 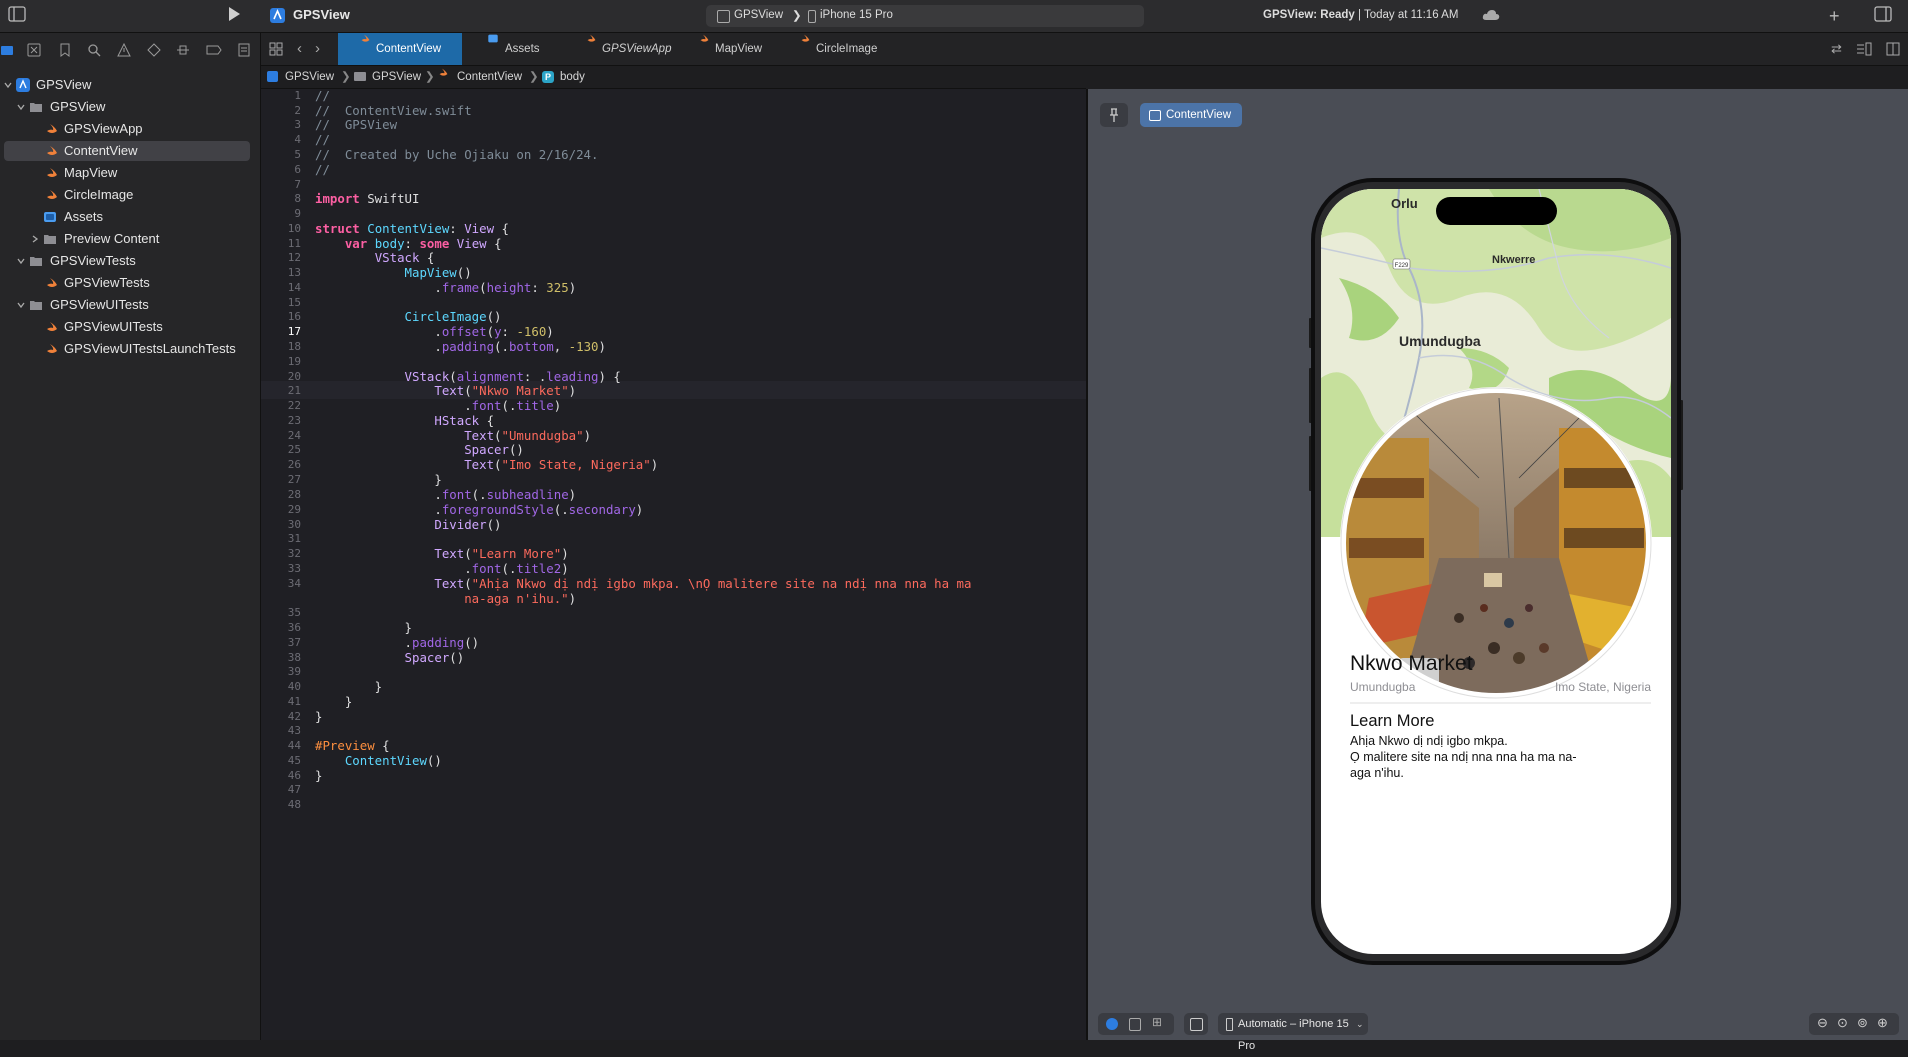 I want to click on grid-icon, so click(x=278, y=49).